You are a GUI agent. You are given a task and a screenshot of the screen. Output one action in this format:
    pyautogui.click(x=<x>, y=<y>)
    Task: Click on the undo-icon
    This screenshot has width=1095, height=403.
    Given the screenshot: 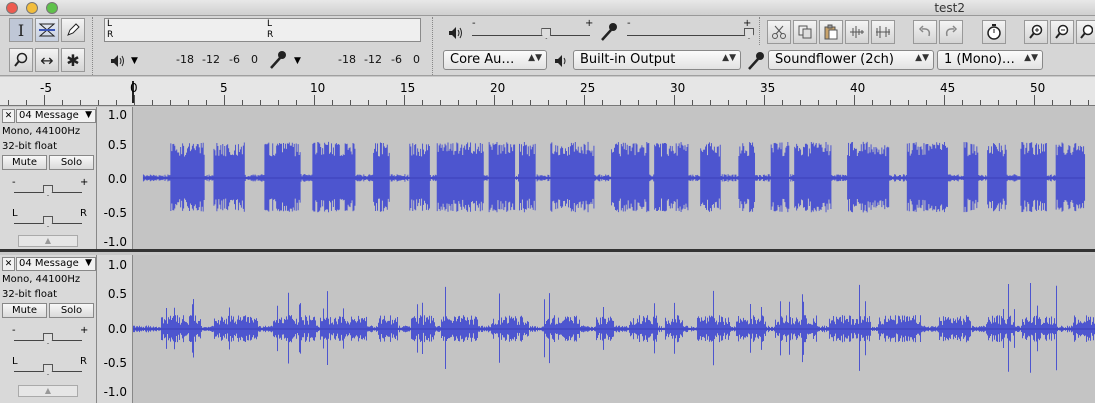 What is the action you would take?
    pyautogui.click(x=924, y=31)
    